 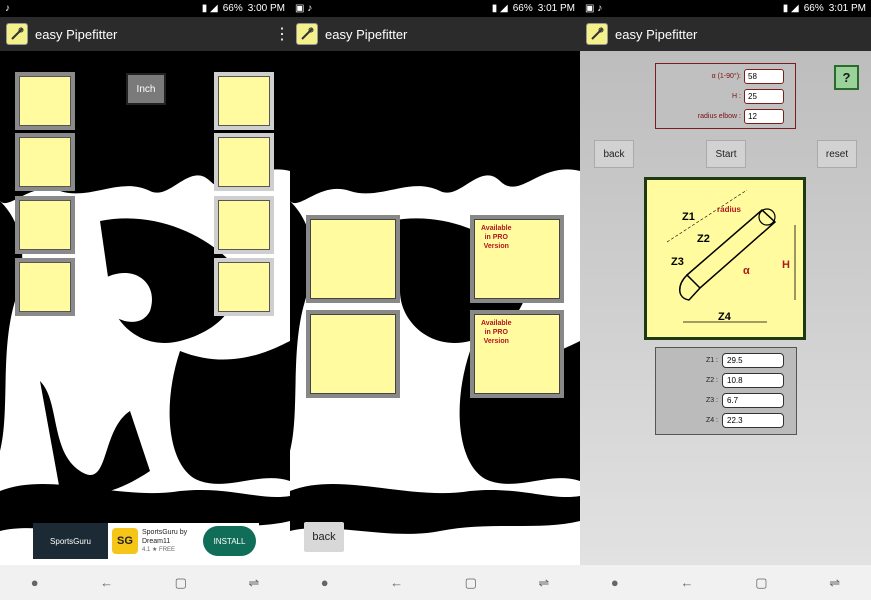 I want to click on z4-result-value: 22.3, so click(x=753, y=420).